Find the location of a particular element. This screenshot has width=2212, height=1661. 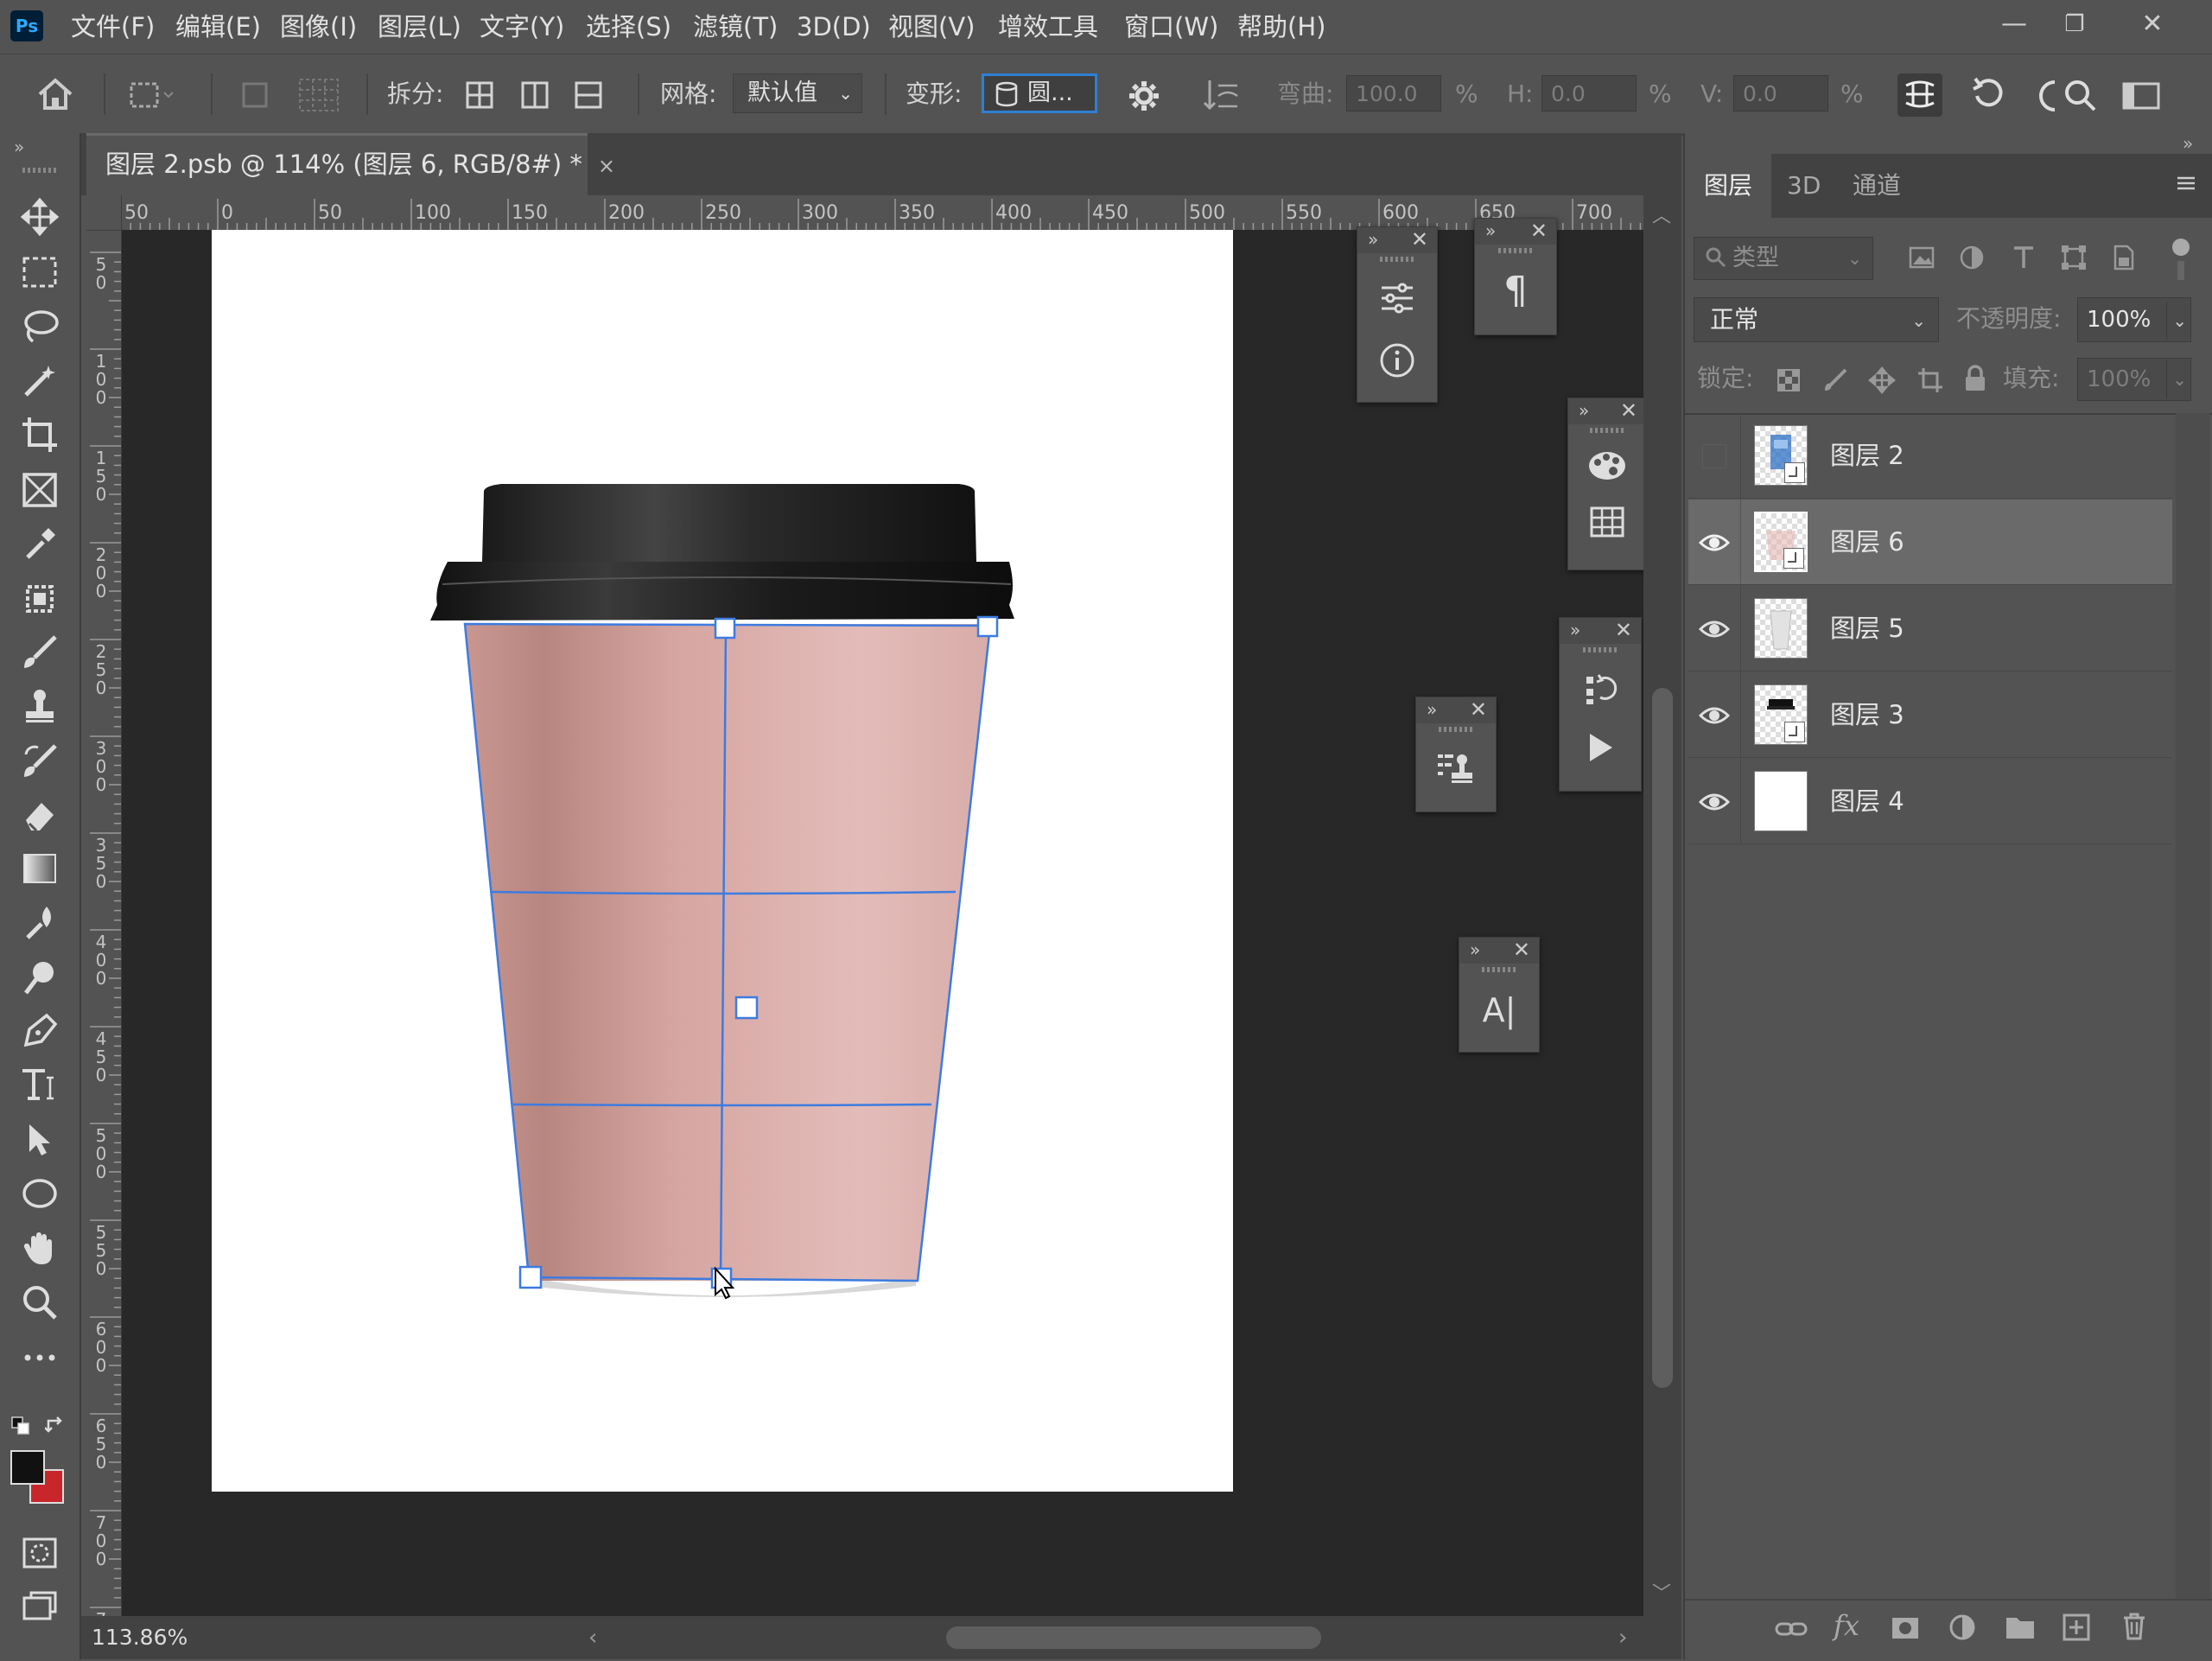

workspace-icon is located at coordinates (2141, 96).